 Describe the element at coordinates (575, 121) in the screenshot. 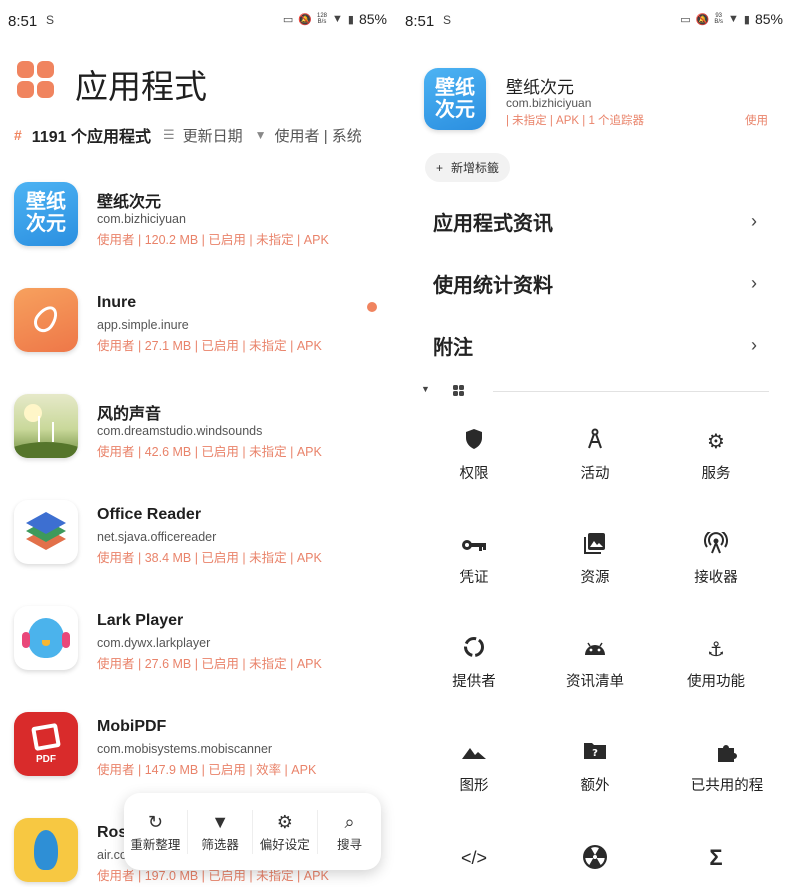

I see `app-meta: | 未指定 | APK | 1 个追踪器` at that location.